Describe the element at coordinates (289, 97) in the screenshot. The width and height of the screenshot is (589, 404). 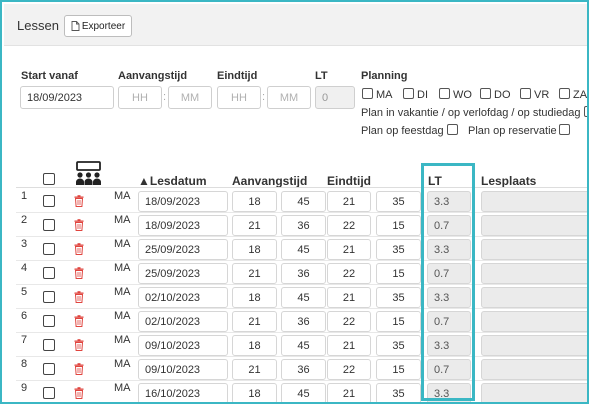
I see `end-minute-input: MM` at that location.